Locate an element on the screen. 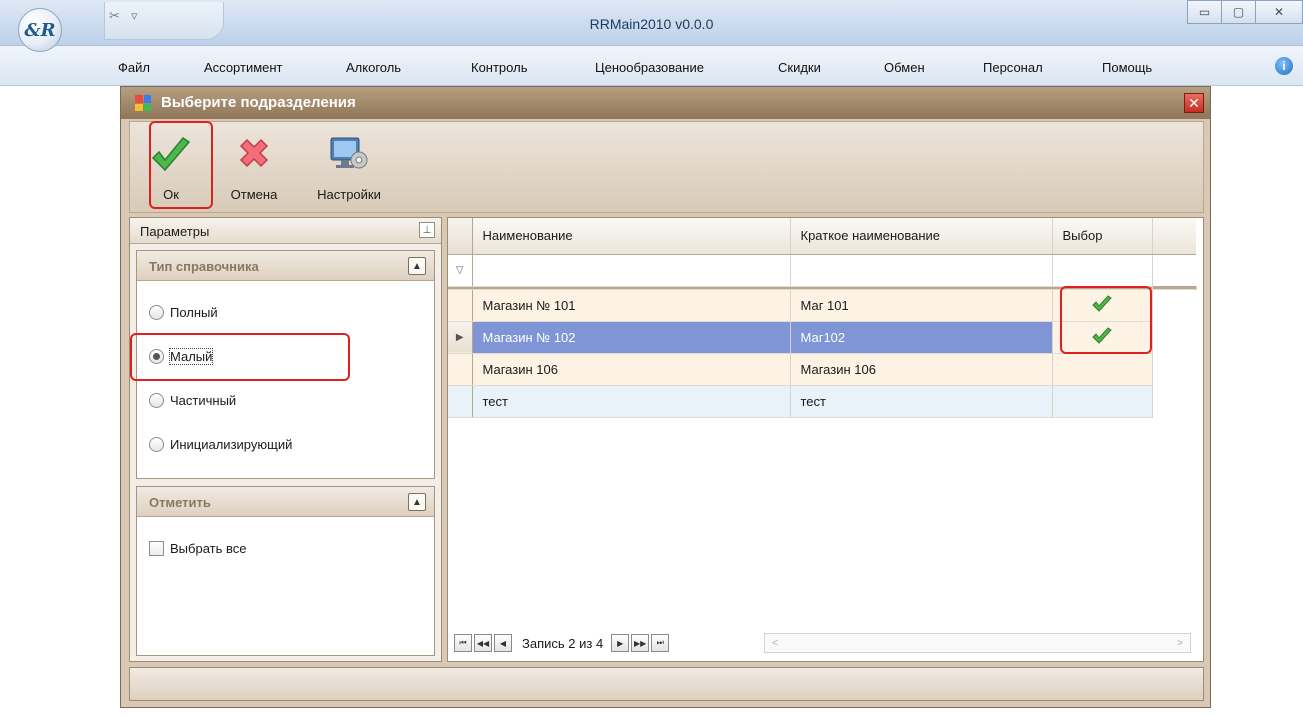  filter-cell-name is located at coordinates (631, 270).